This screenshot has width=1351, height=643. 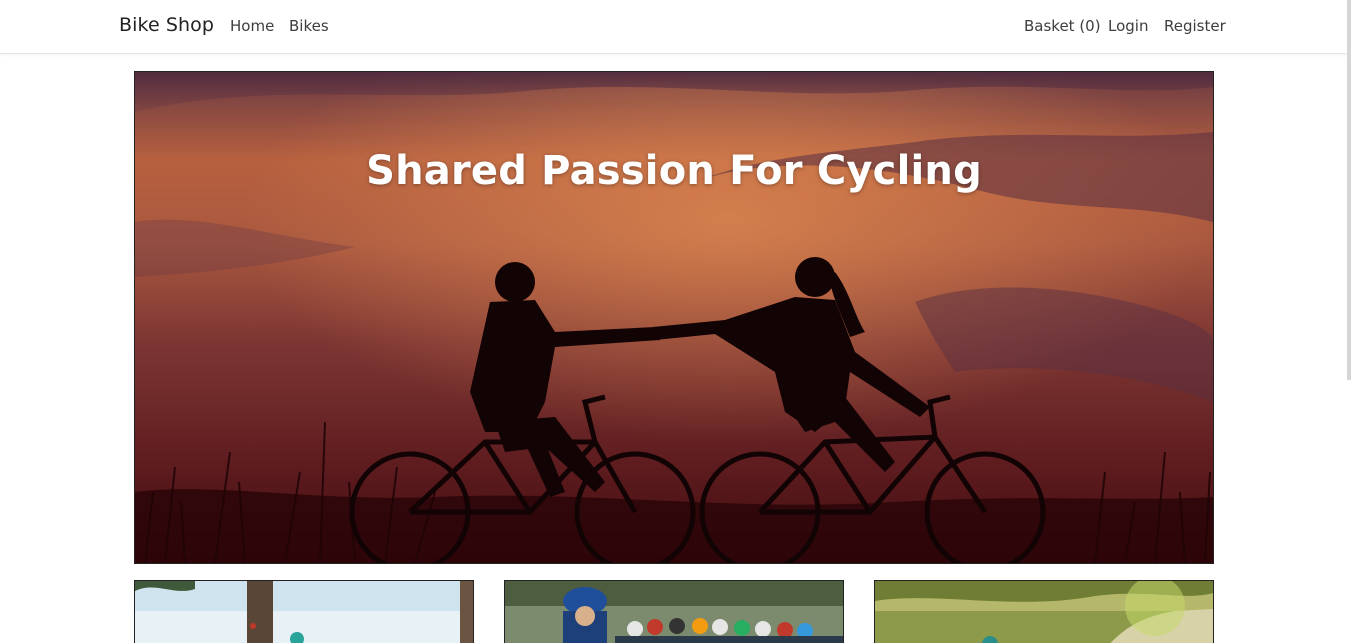 I want to click on card-image-mtb-trail, so click(x=1044, y=612).